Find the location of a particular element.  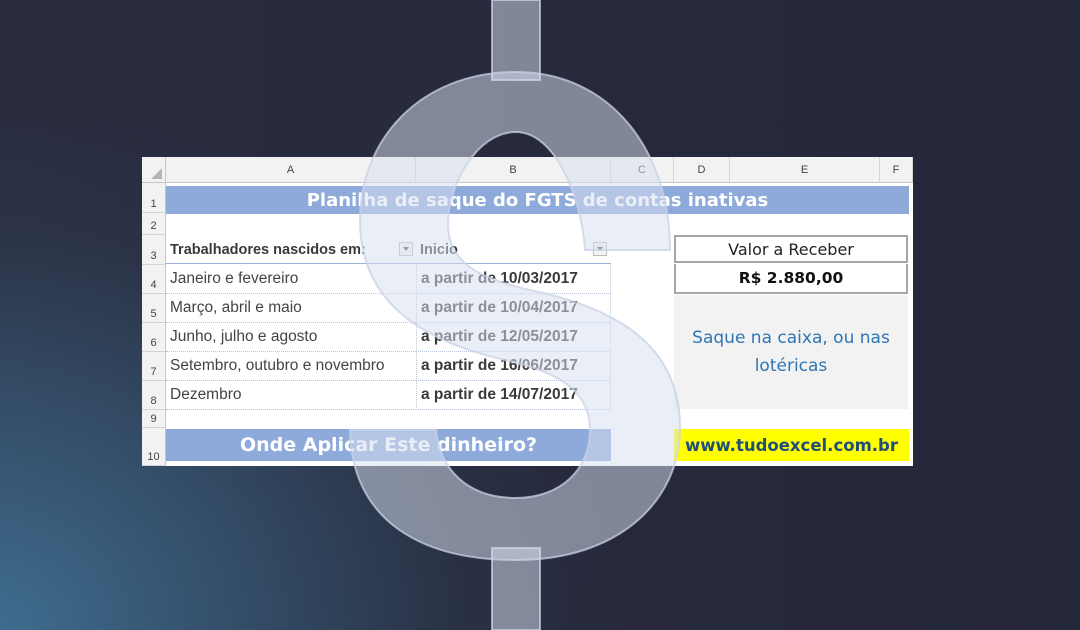

invest-banner: Onde Aplicar Este dinheiro? is located at coordinates (388, 445).